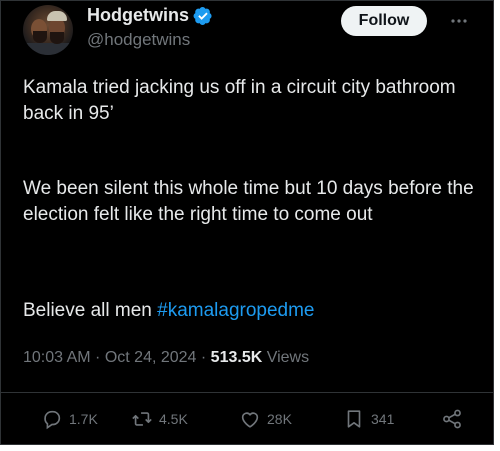  What do you see at coordinates (286, 357) in the screenshot?
I see `views-label: Views` at bounding box center [286, 357].